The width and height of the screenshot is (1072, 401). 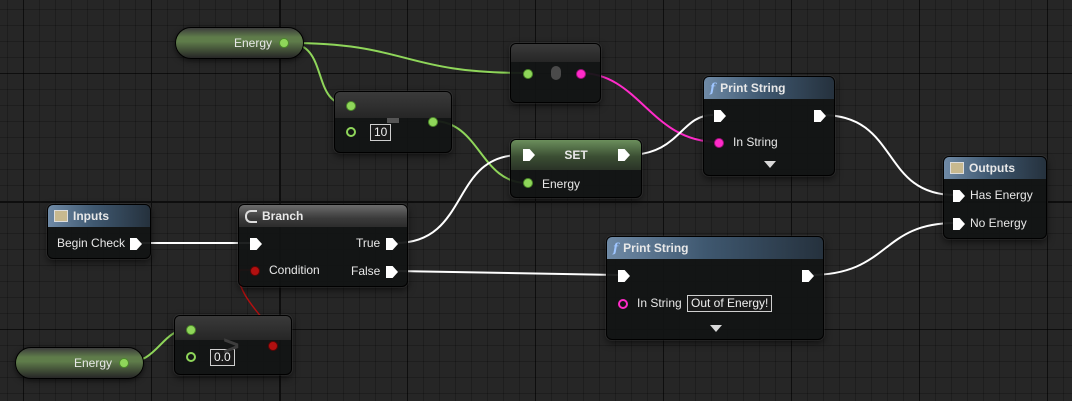 I want to click on energy-output-pin, so click(x=284, y=43).